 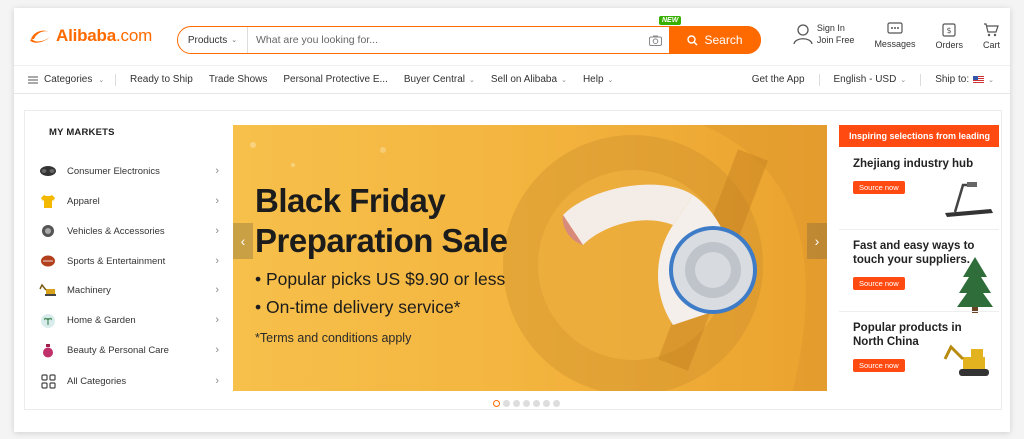 I want to click on cart-link: Cart, so click(x=991, y=36).